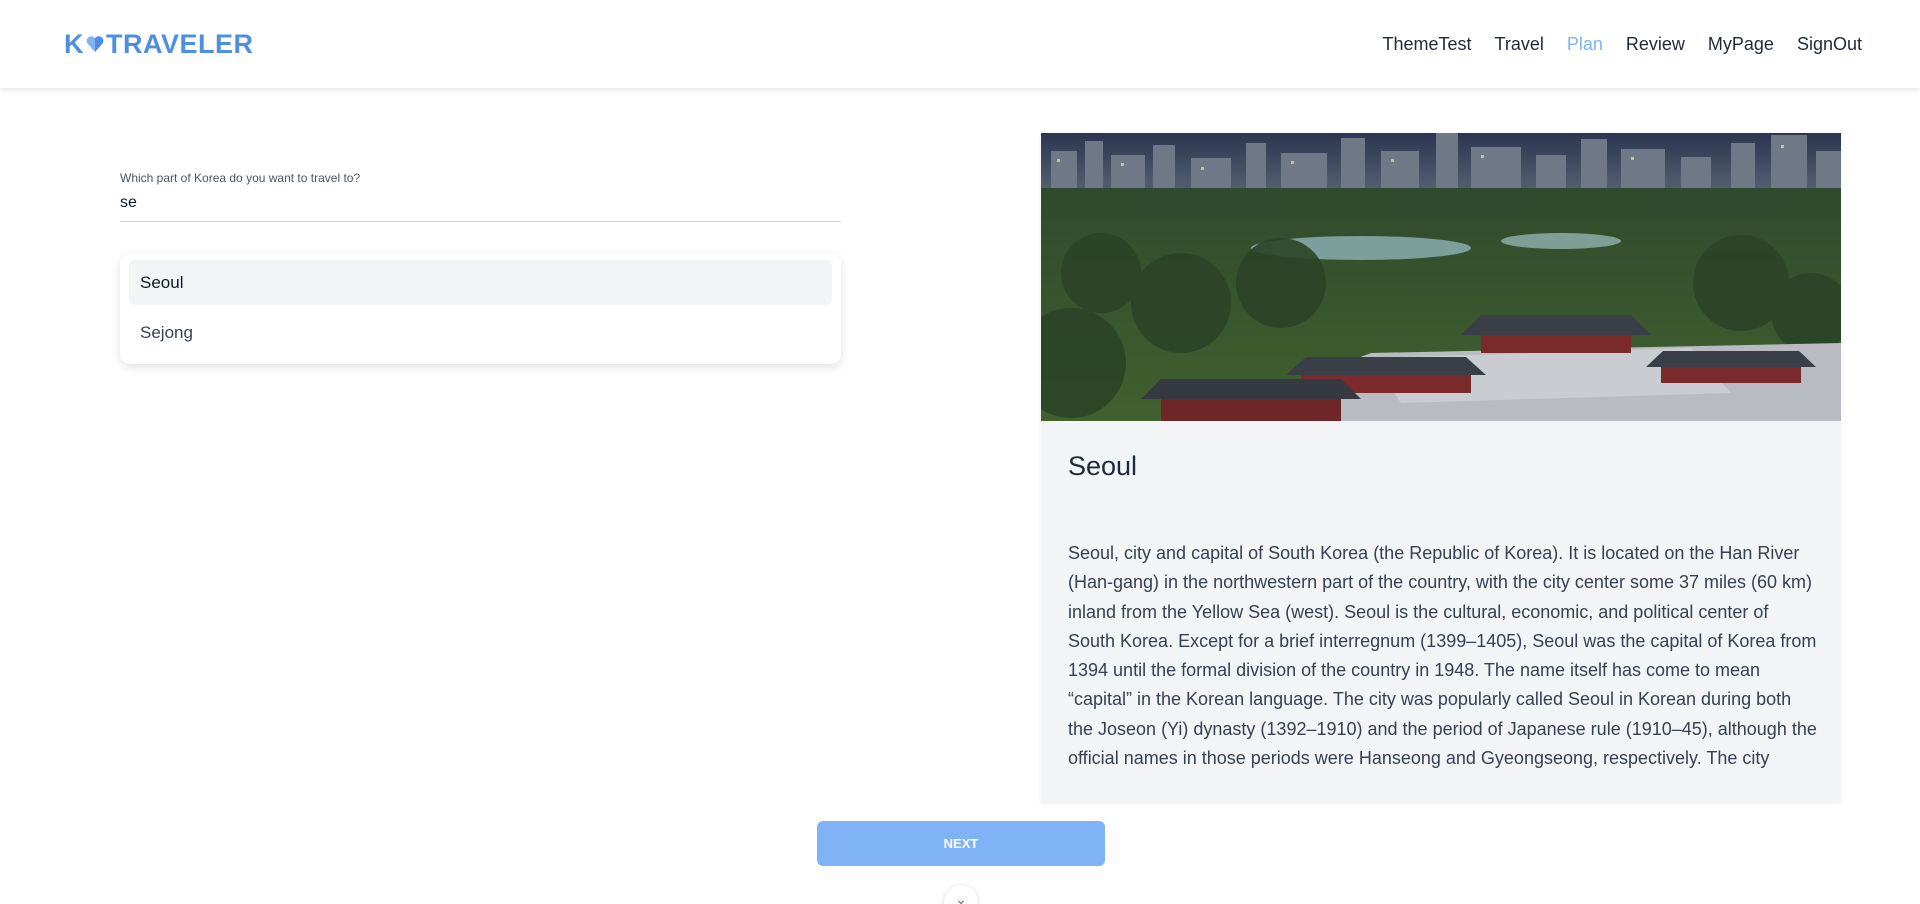  I want to click on destination-title: Seoul, so click(1103, 466).